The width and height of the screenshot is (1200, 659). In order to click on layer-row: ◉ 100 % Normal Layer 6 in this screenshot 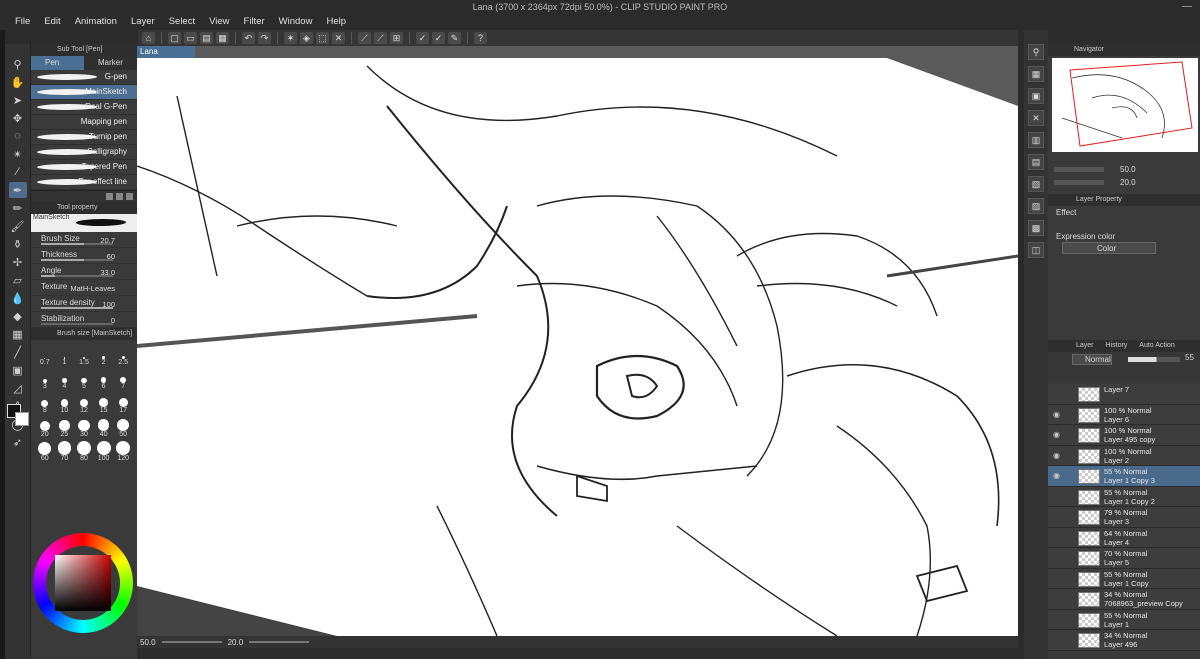, I will do `click(1124, 414)`.